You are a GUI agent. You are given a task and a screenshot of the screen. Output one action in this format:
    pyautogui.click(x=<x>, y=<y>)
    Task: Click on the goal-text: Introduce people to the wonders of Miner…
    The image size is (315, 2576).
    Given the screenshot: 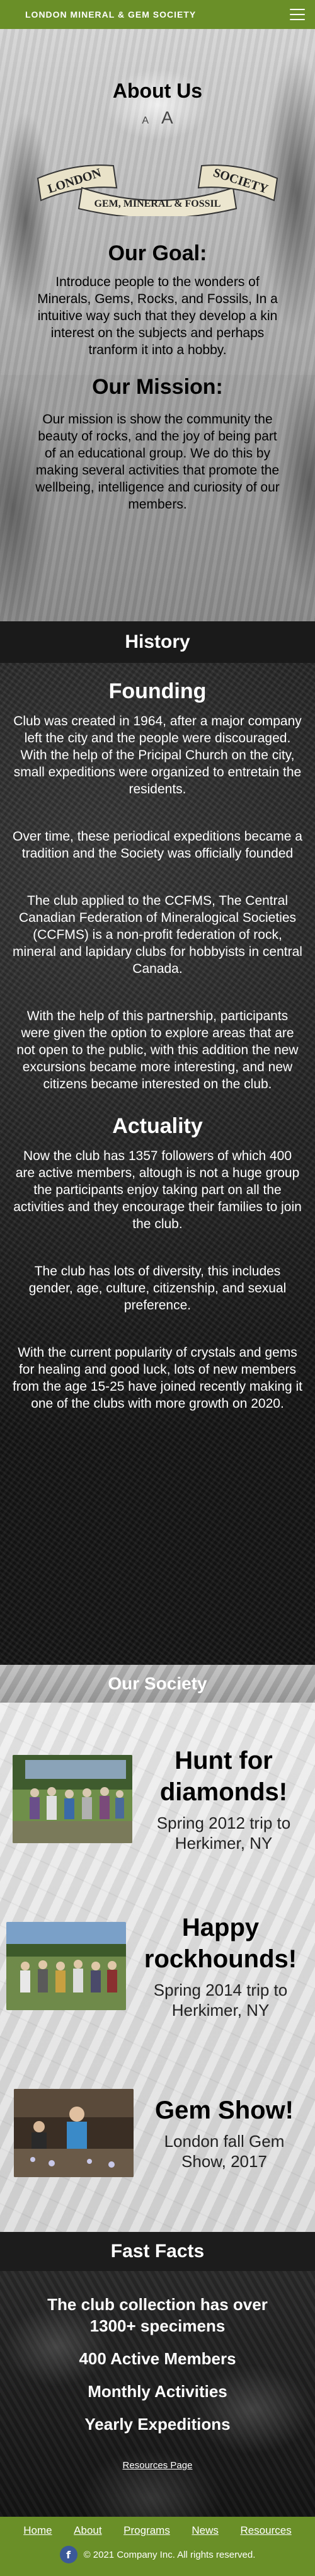 What is the action you would take?
    pyautogui.click(x=157, y=316)
    